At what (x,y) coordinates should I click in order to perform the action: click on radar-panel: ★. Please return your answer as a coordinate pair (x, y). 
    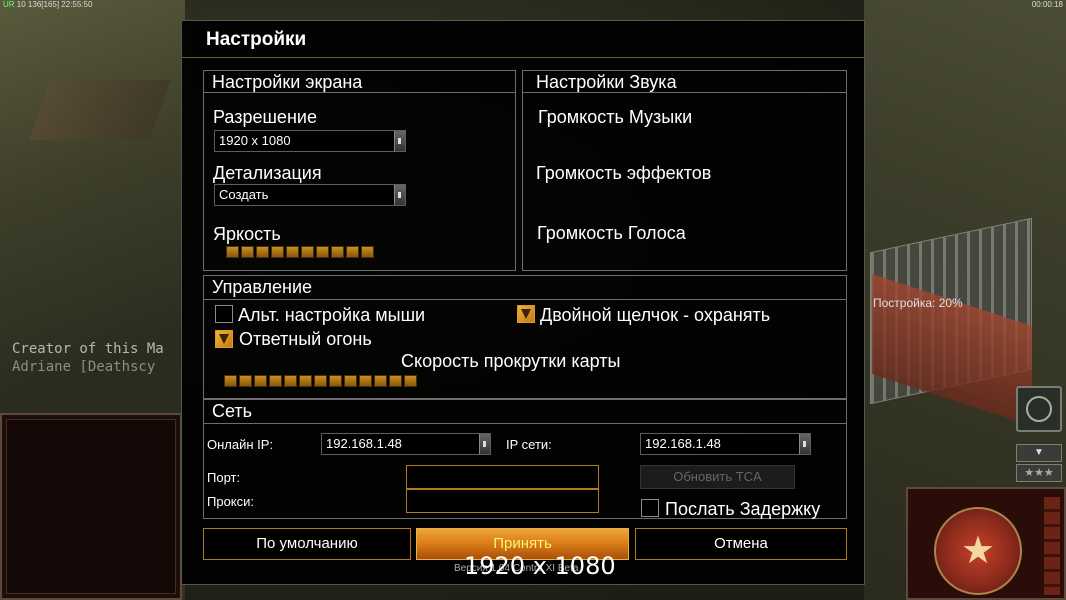
    Looking at the image, I should click on (986, 543).